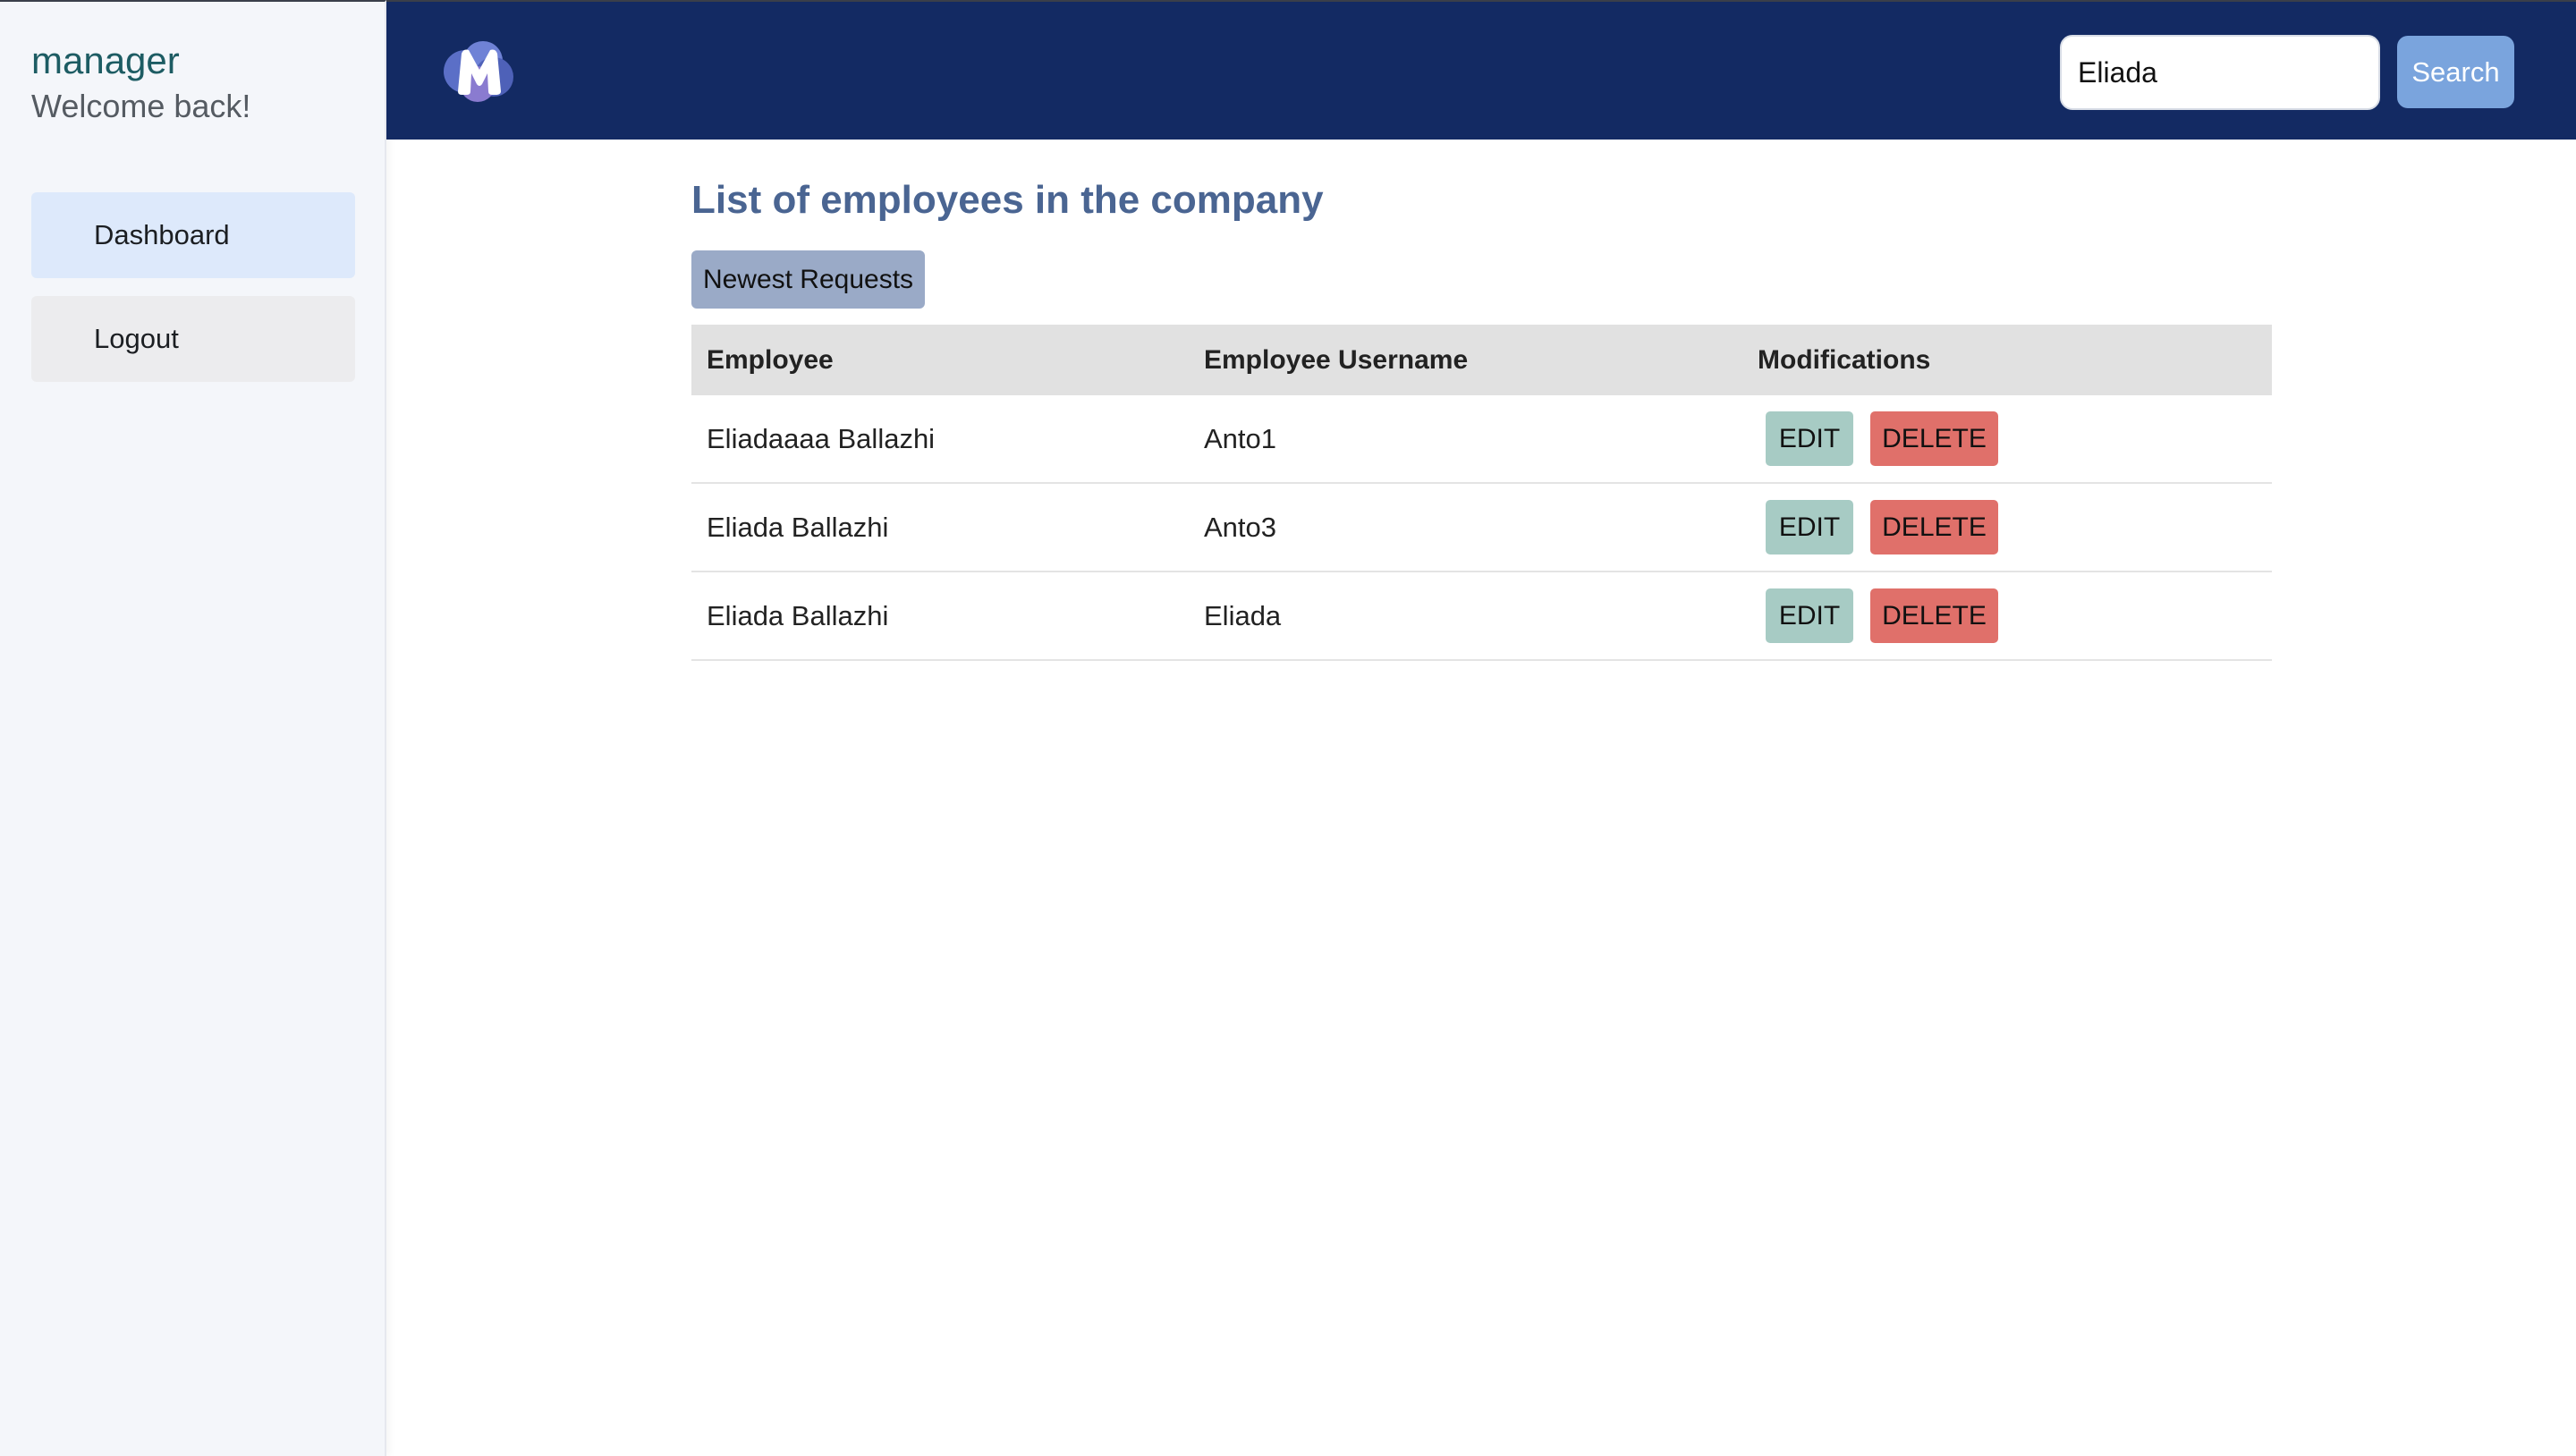 This screenshot has height=1456, width=2576. Describe the element at coordinates (141, 106) in the screenshot. I see `welcome-message: Welcome back!` at that location.